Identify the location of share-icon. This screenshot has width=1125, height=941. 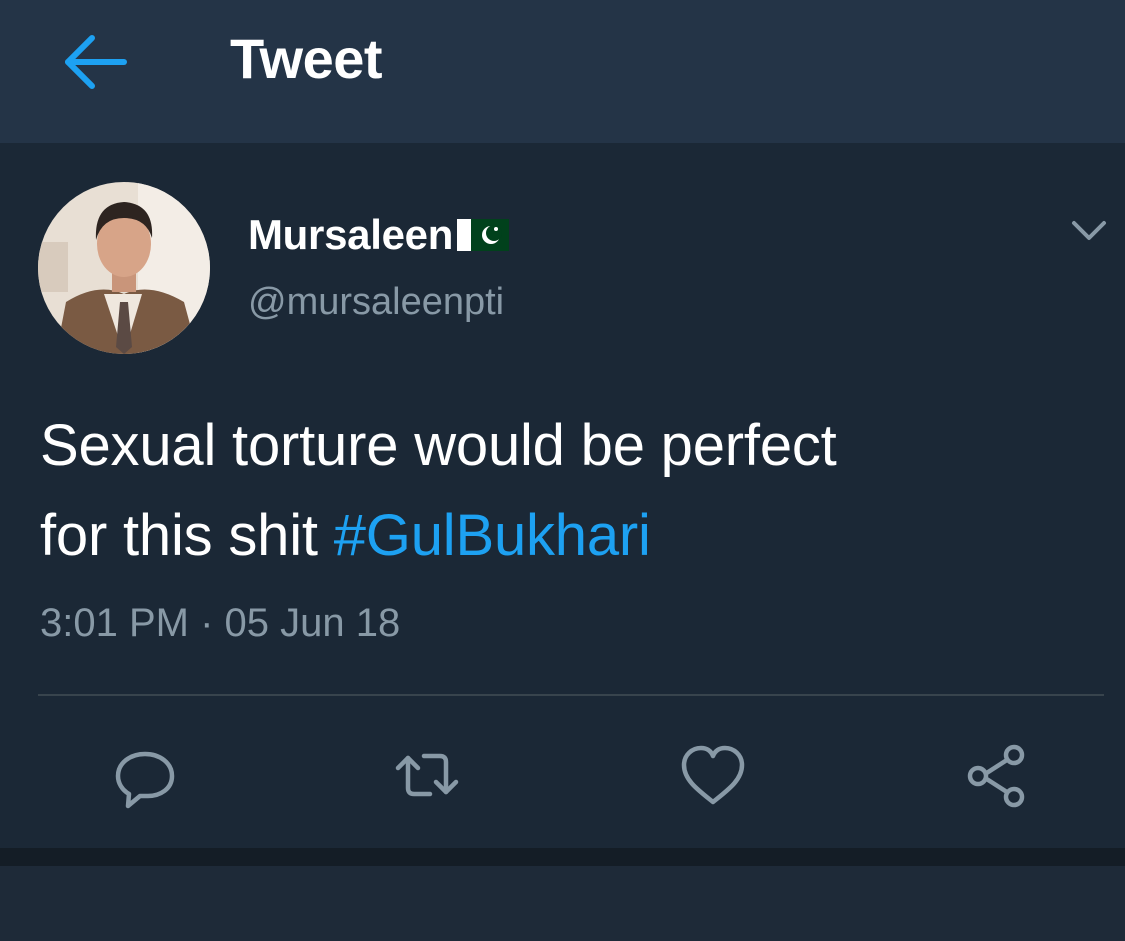
(996, 776).